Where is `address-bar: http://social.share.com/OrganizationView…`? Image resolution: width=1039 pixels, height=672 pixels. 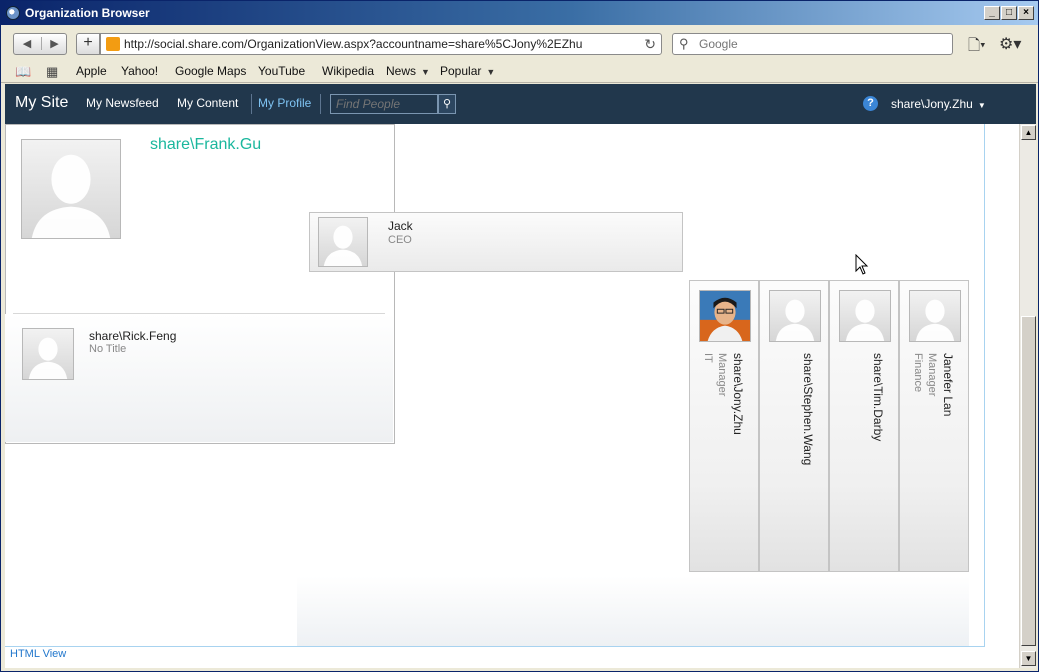
address-bar: http://social.share.com/OrganizationView… is located at coordinates (381, 44).